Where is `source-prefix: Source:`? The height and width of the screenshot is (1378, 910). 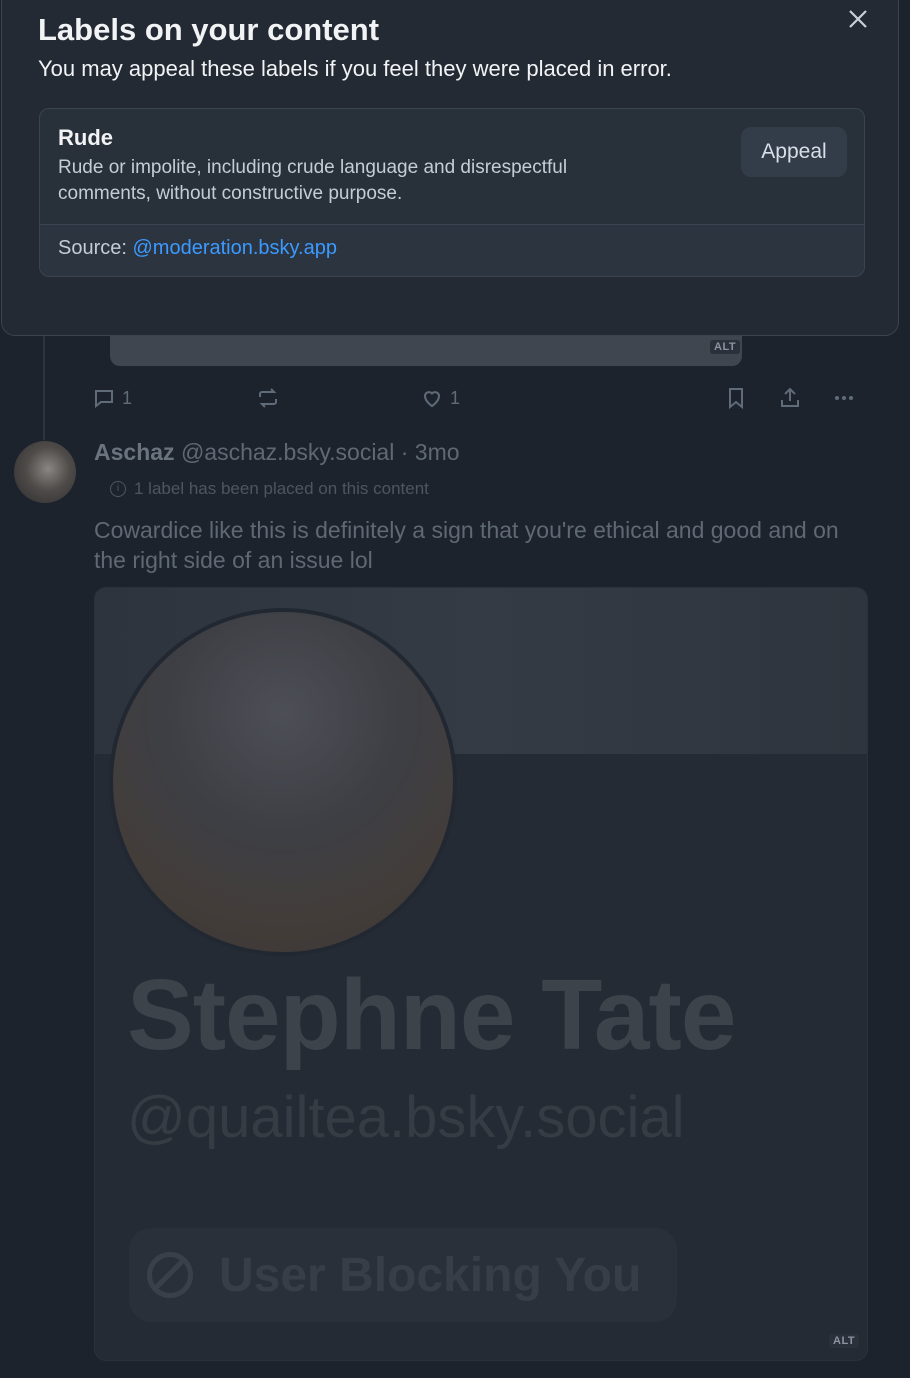 source-prefix: Source: is located at coordinates (95, 248).